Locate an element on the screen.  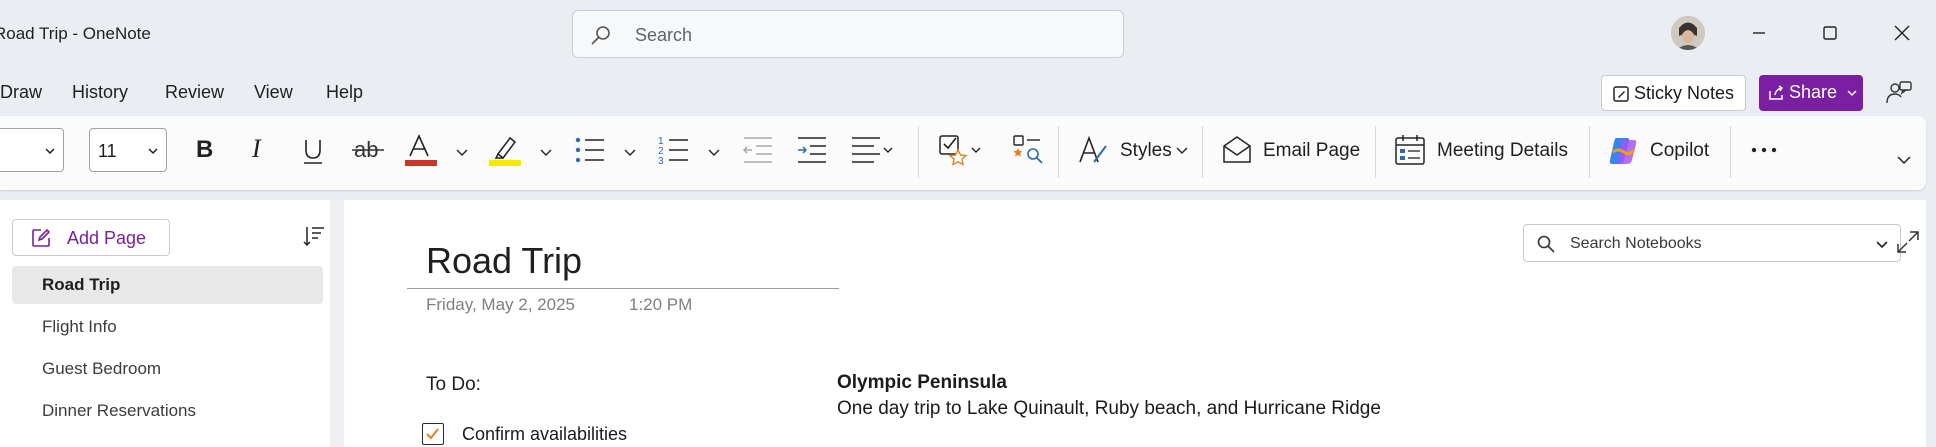
more-icon is located at coordinates (1764, 150).